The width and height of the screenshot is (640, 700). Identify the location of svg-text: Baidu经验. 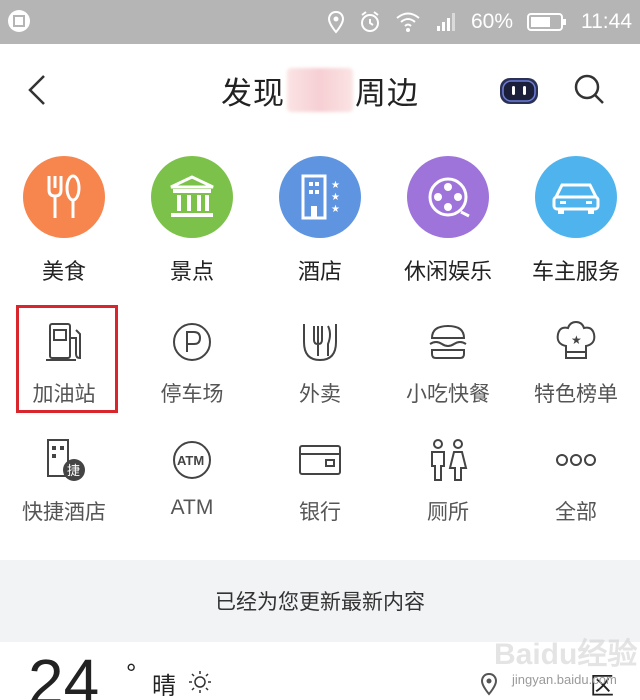
(565, 654).